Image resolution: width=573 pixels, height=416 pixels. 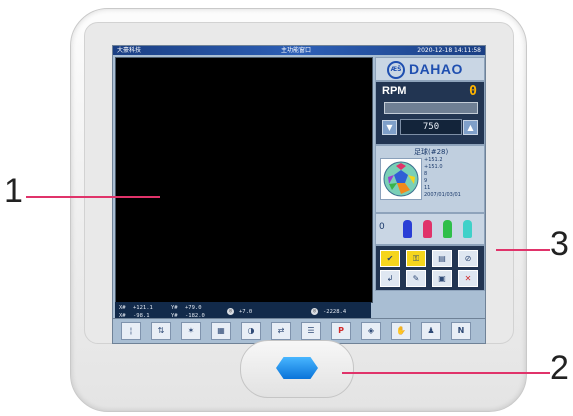 What do you see at coordinates (430, 268) in the screenshot?
I see `function-panel: ✔ ⚿ ▤ ⊘ ↲ ✎ ▣ ✕` at bounding box center [430, 268].